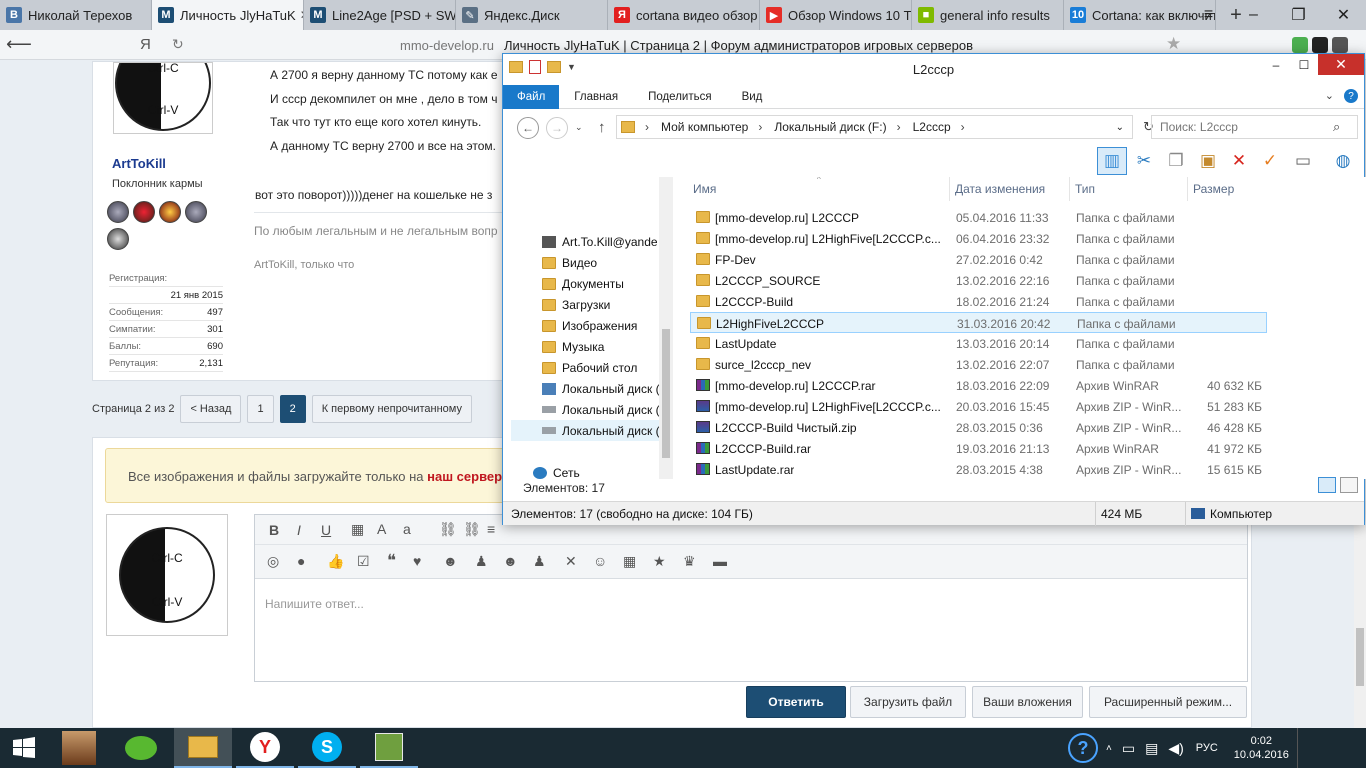  What do you see at coordinates (299, 15) in the screenshot?
I see `close-icon: ✕` at bounding box center [299, 15].